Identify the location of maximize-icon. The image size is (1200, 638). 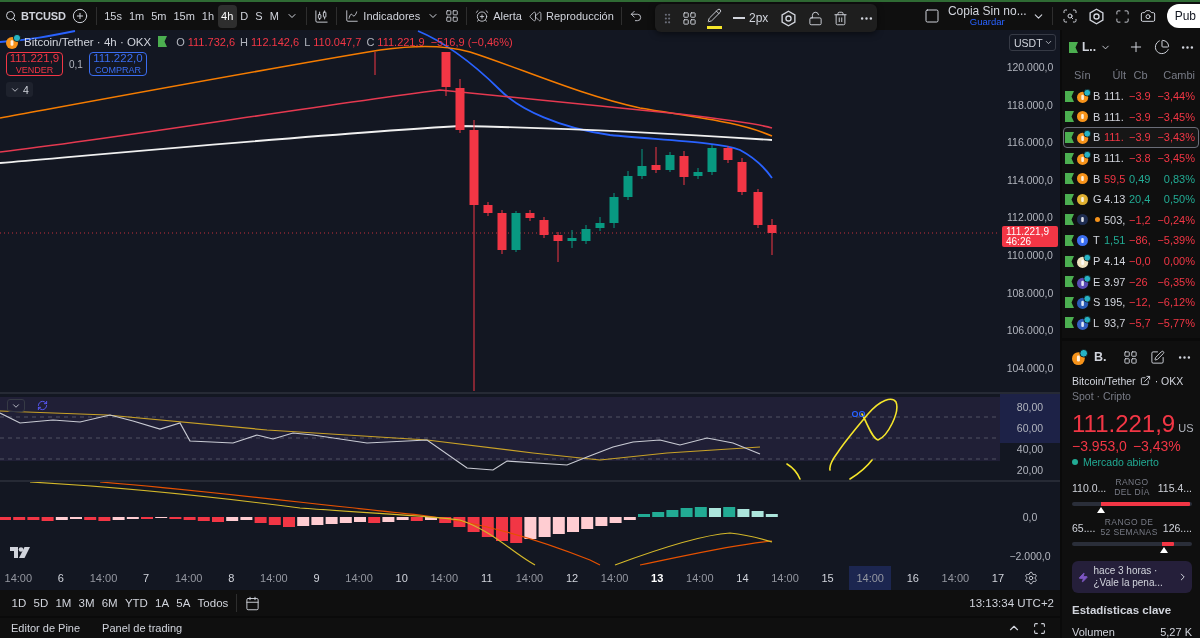
(1039, 628).